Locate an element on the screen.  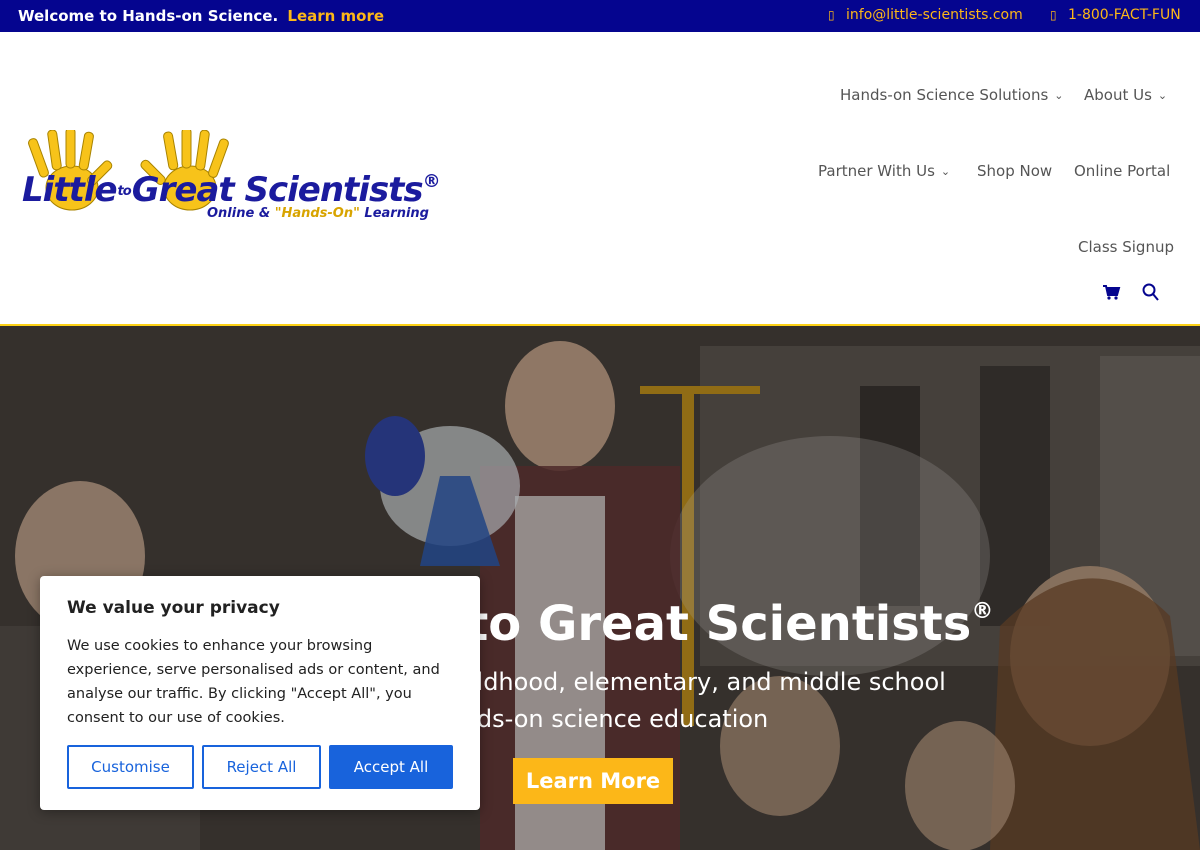
nav-online-portal: Online Portal is located at coordinates (1122, 171).